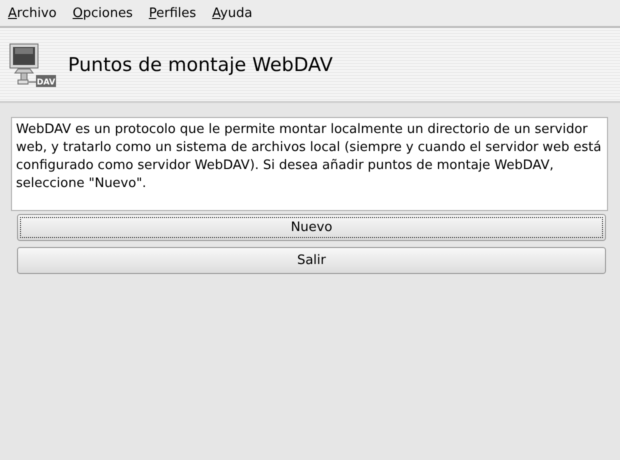 This screenshot has height=460, width=620. What do you see at coordinates (32, 13) in the screenshot?
I see `menu-item: Archivo` at bounding box center [32, 13].